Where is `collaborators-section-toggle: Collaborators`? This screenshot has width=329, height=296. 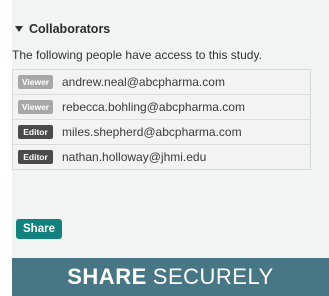
collaborators-section-toggle: Collaborators is located at coordinates (161, 29).